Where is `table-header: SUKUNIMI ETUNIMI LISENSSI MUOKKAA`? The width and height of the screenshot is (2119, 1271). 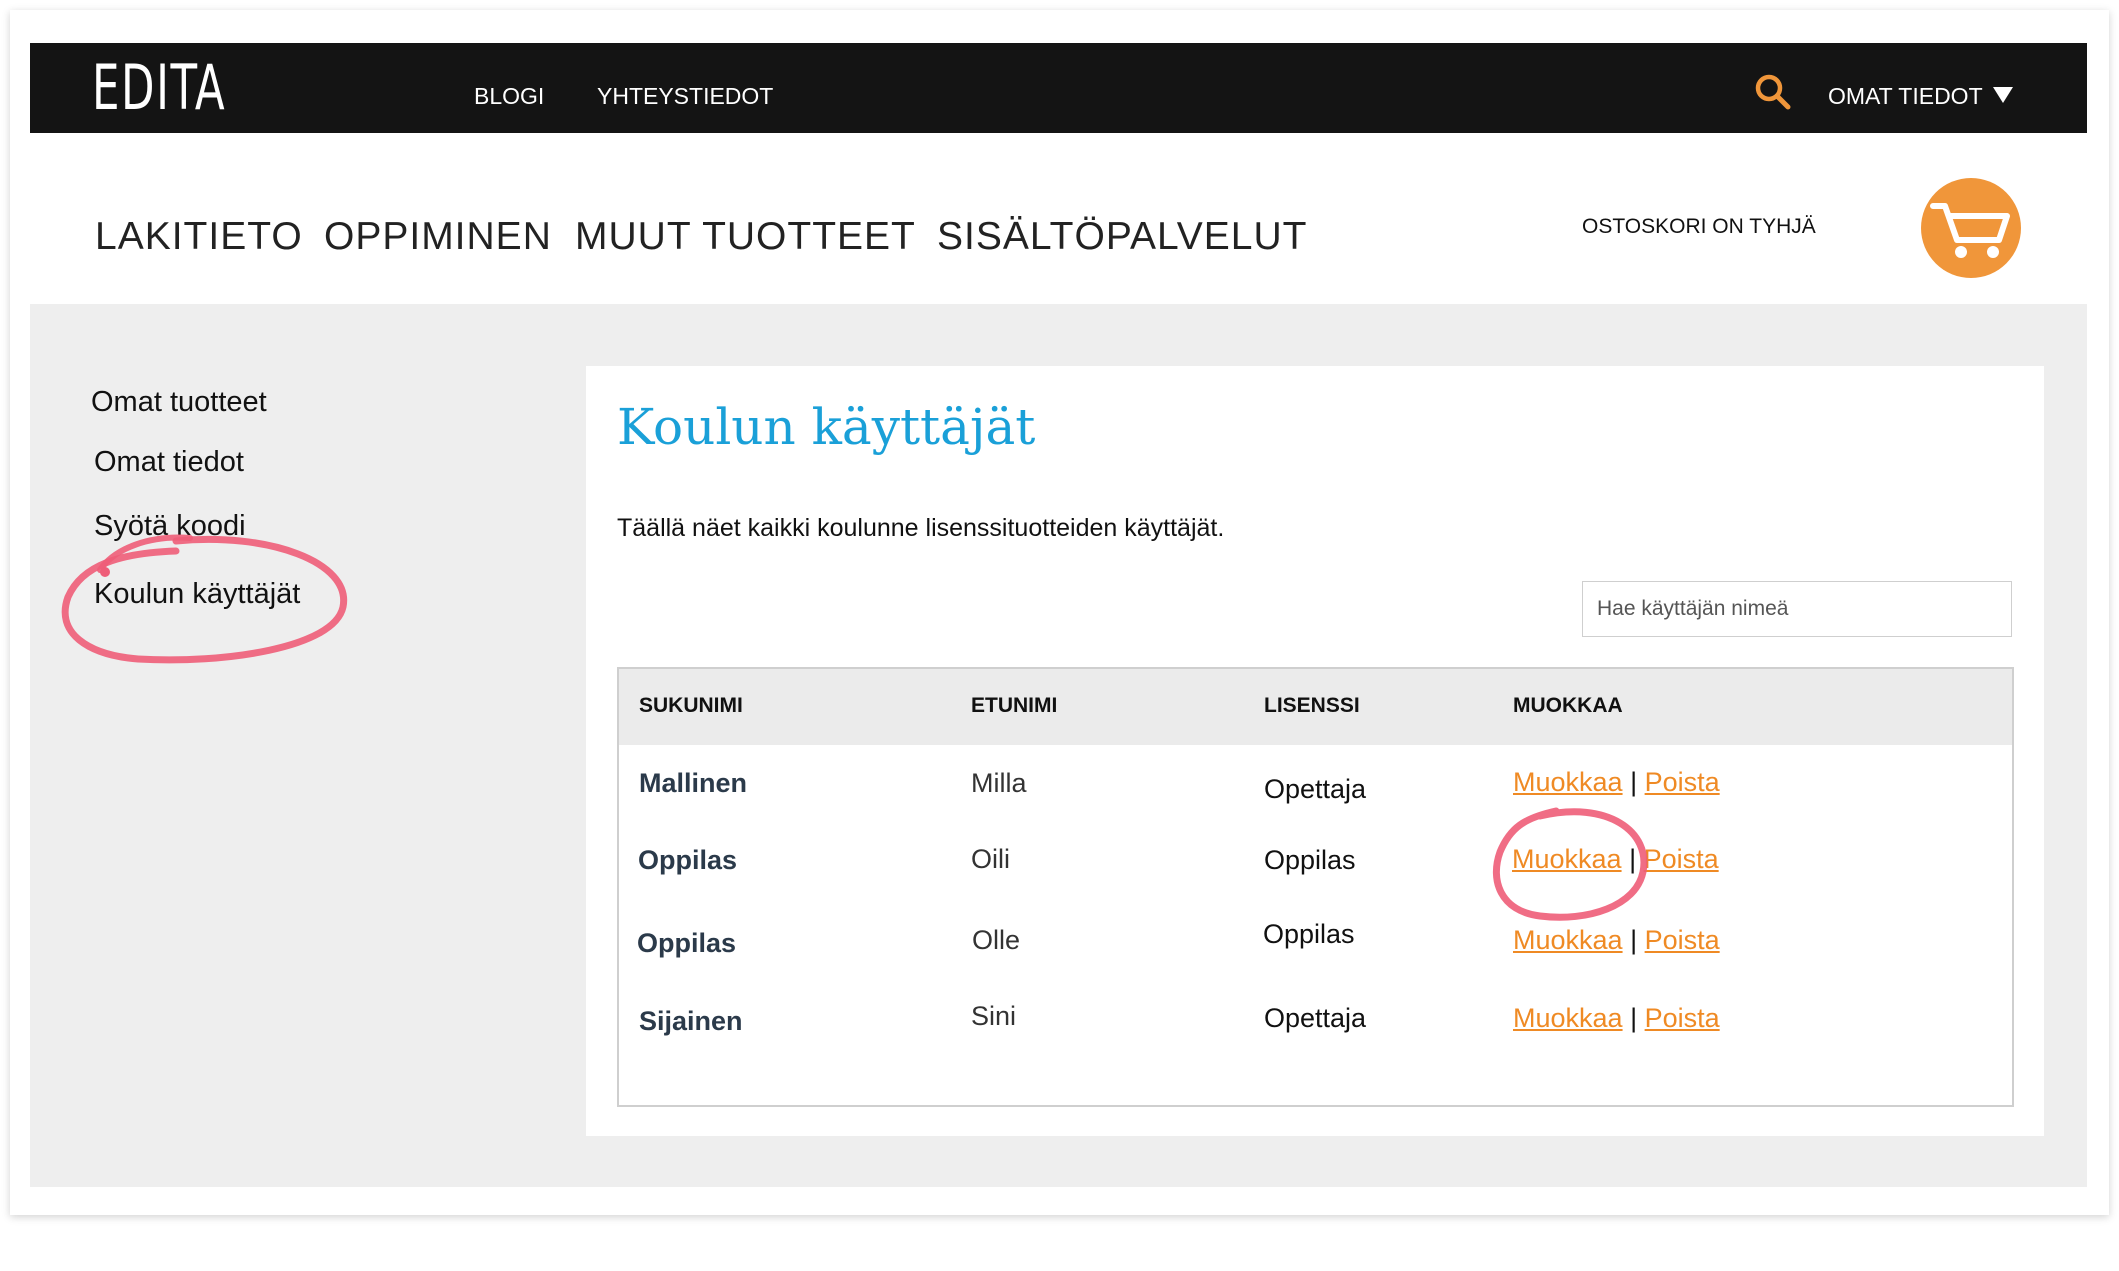
table-header: SUKUNIMI ETUNIMI LISENSSI MUOKKAA is located at coordinates (1315, 707).